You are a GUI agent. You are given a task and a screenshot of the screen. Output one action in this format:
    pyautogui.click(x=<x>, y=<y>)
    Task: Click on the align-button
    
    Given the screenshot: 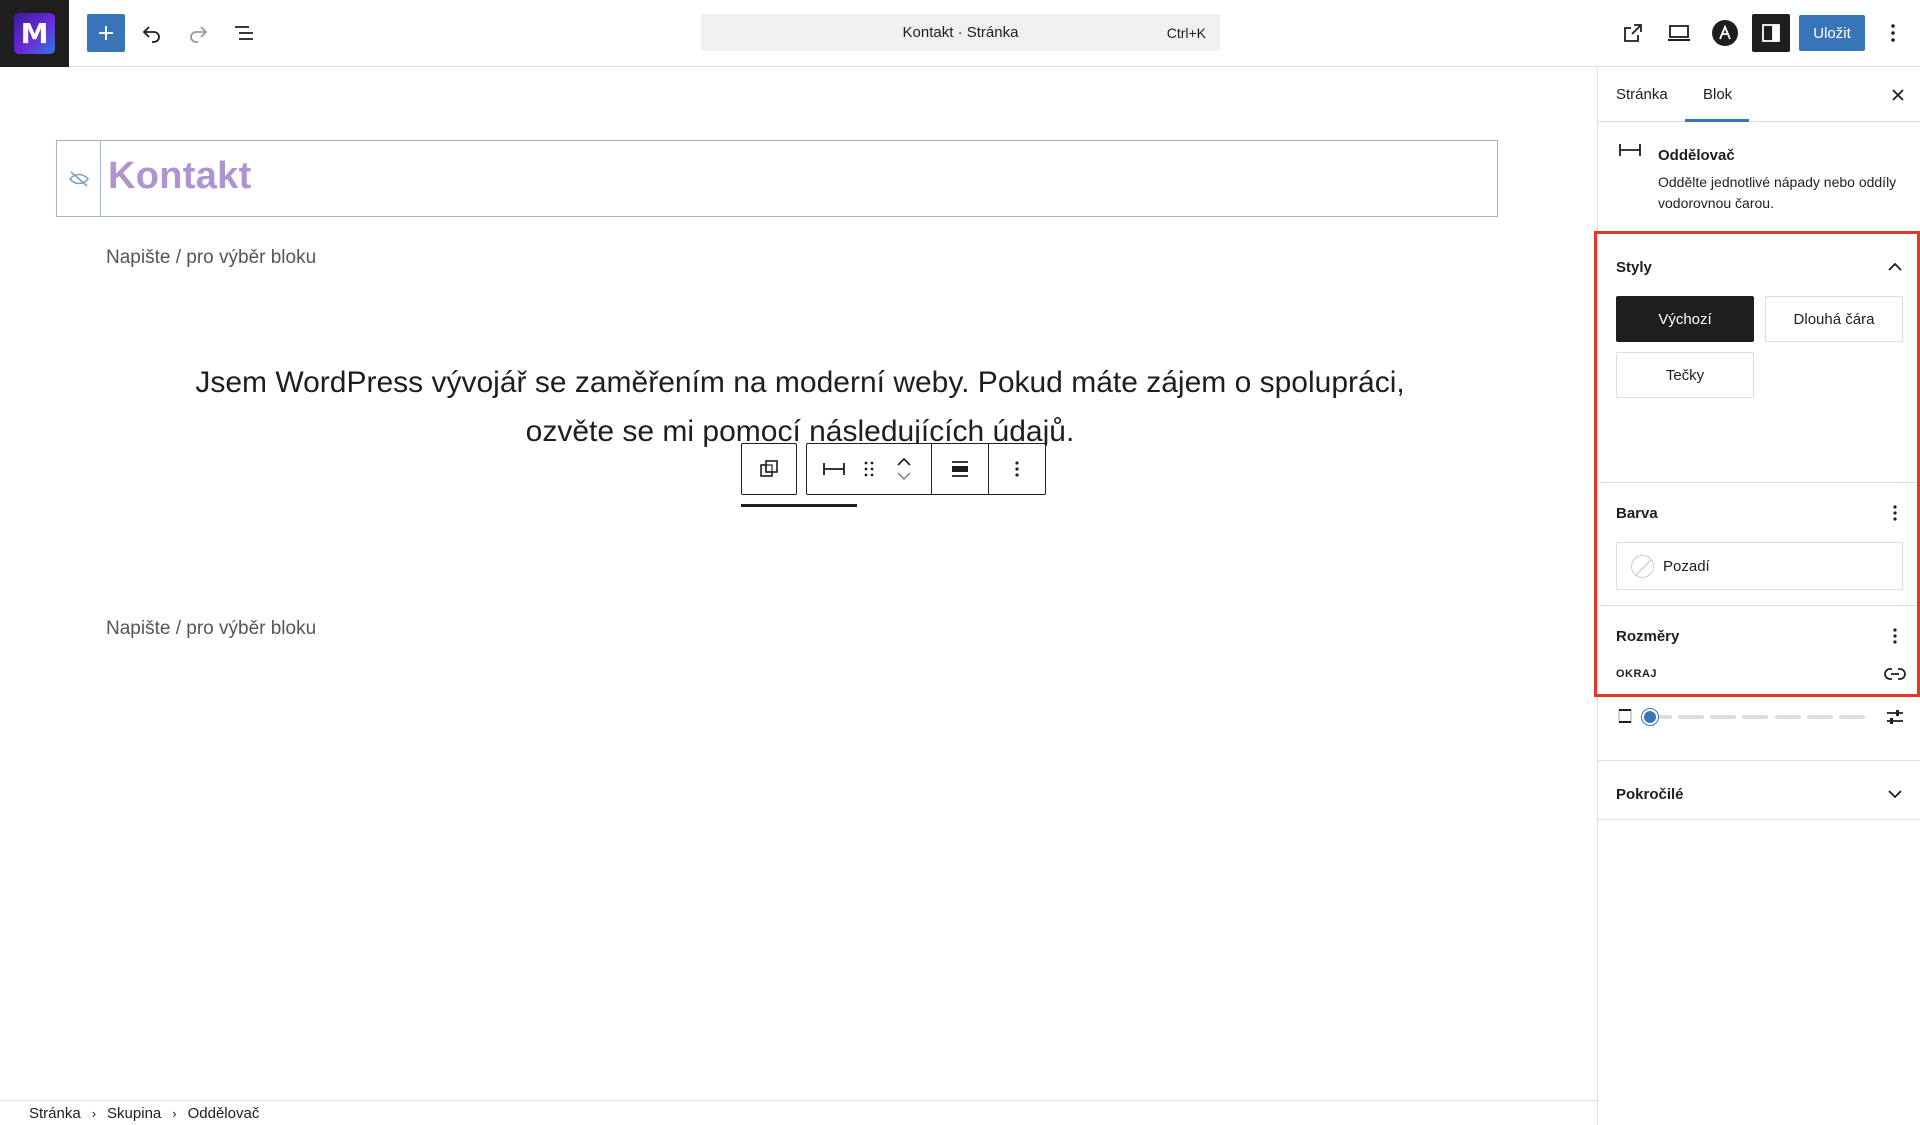 What is the action you would take?
    pyautogui.click(x=960, y=469)
    